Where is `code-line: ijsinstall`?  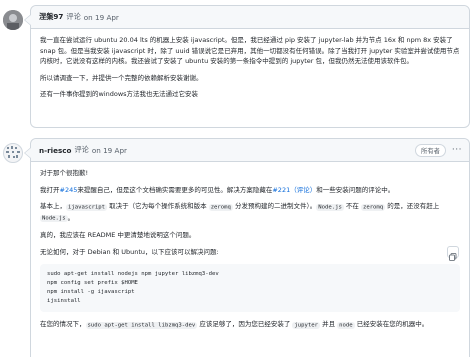 code-line: ijsinstall is located at coordinates (64, 301).